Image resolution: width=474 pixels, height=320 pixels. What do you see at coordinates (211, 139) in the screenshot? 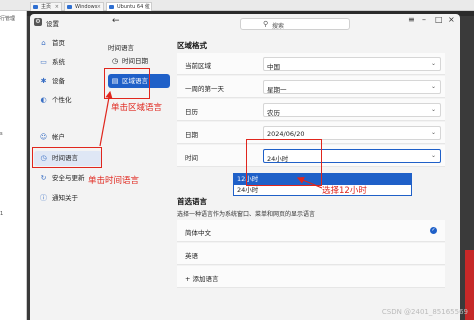
I see `annotation-arrows` at bounding box center [211, 139].